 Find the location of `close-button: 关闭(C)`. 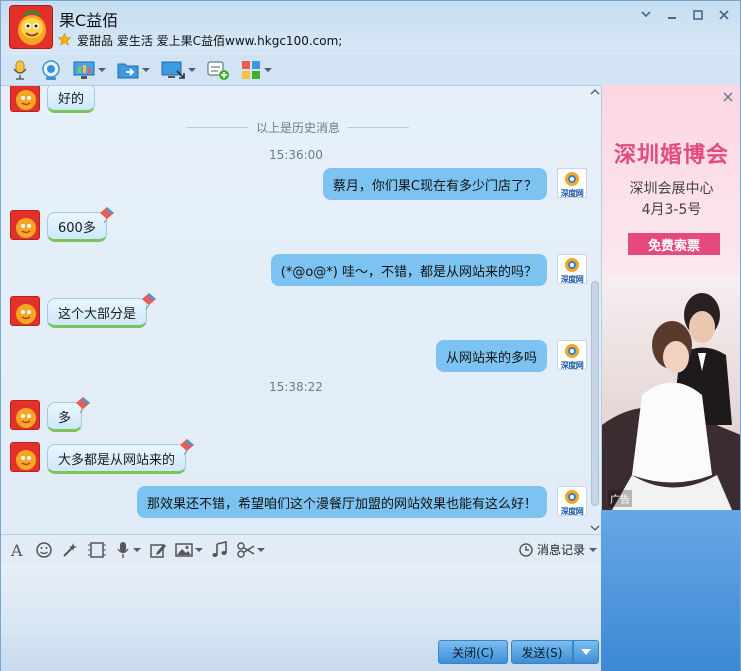

close-button: 关闭(C) is located at coordinates (473, 652).